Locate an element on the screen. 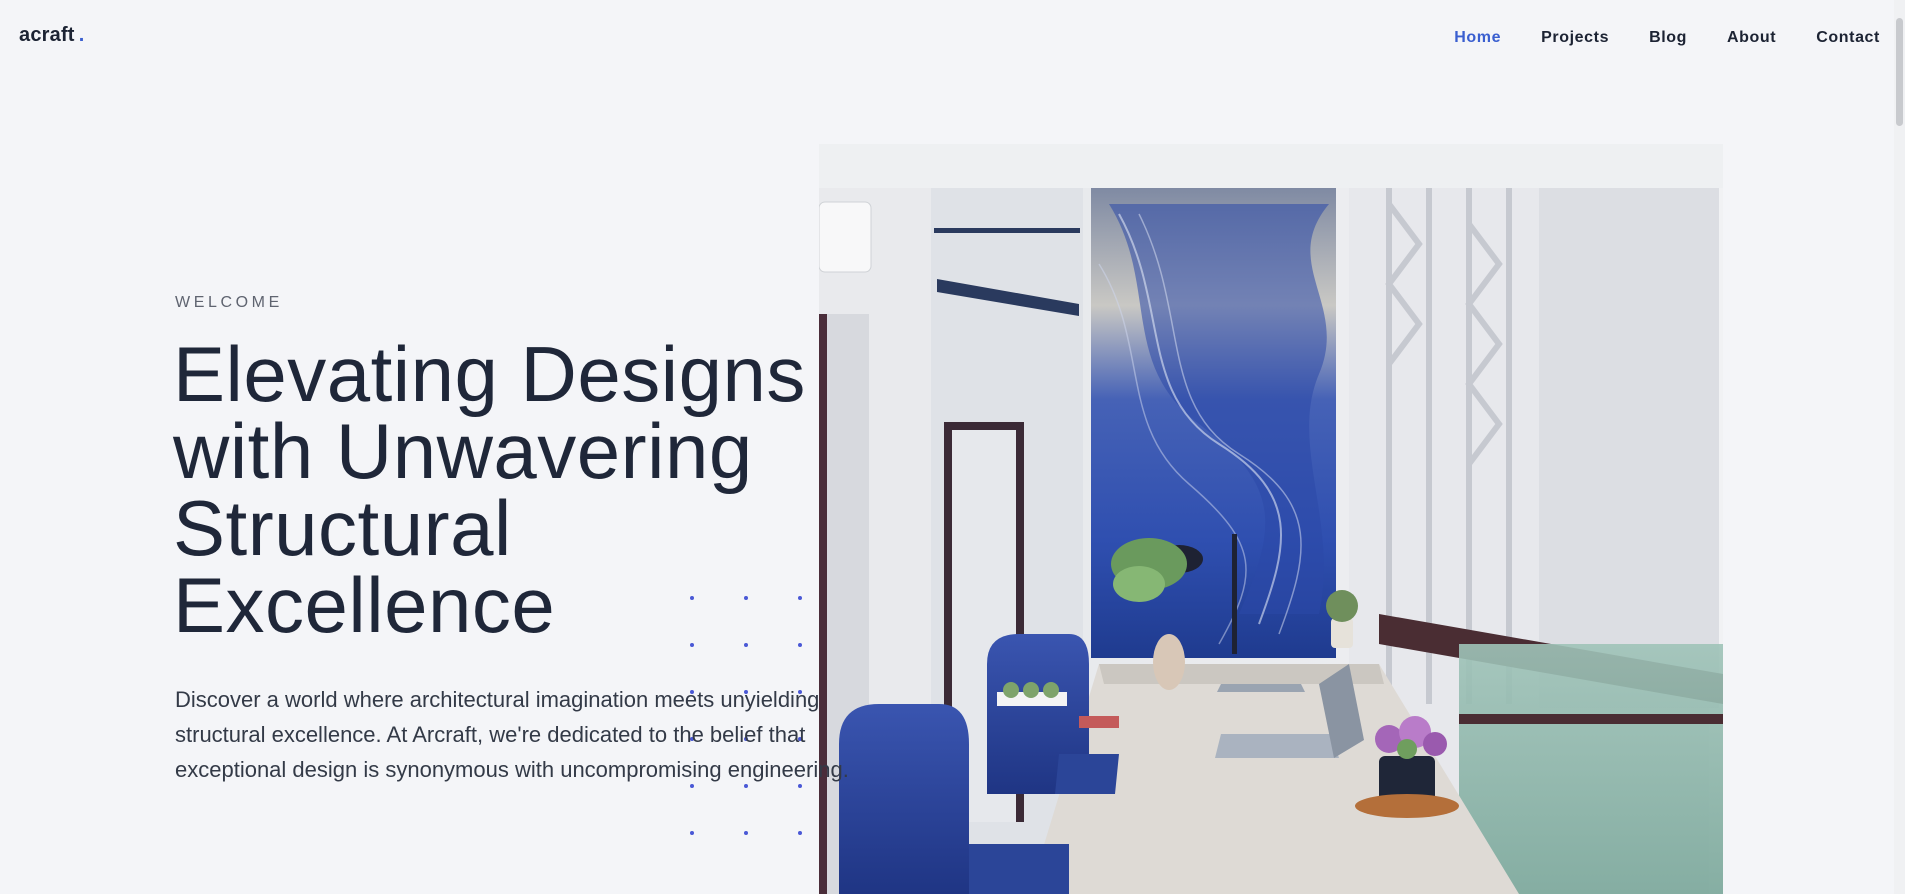 This screenshot has width=1905, height=894. nav-projects: Projects is located at coordinates (1575, 38).